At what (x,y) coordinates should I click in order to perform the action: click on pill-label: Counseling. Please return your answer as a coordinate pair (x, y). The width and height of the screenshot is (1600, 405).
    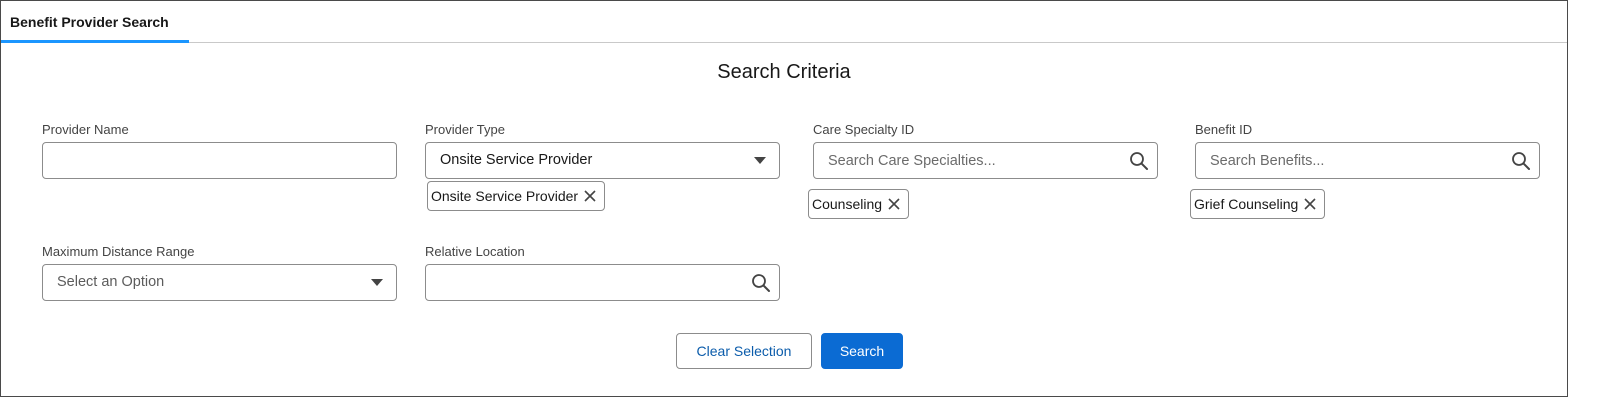
    Looking at the image, I should click on (847, 204).